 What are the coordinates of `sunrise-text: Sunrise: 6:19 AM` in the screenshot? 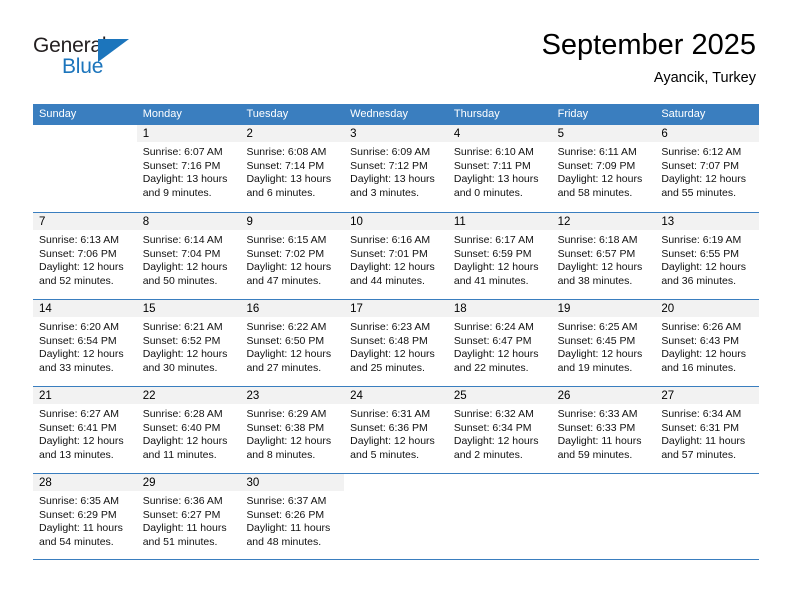 It's located at (701, 240).